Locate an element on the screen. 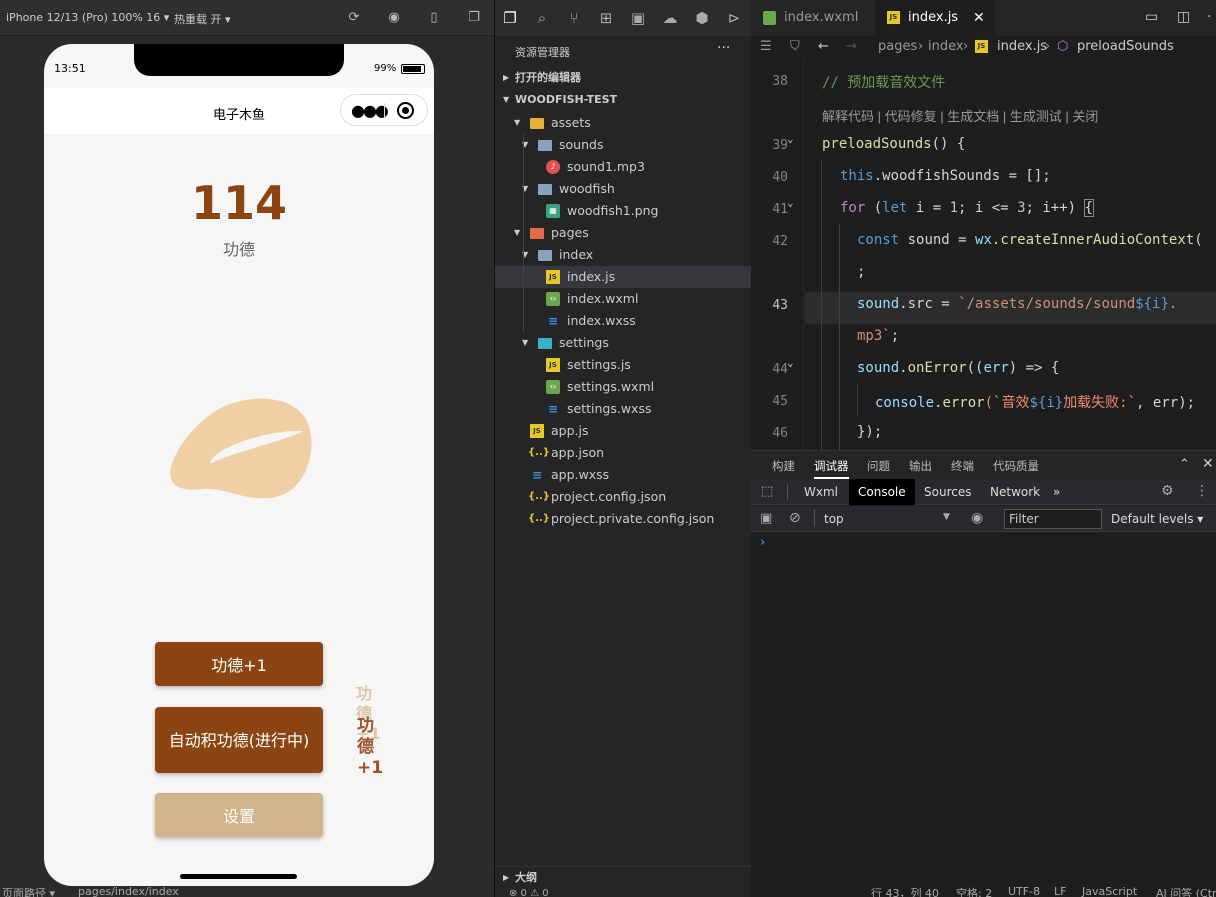 The width and height of the screenshot is (1216, 897). source-control-icon: ⑂ is located at coordinates (574, 18).